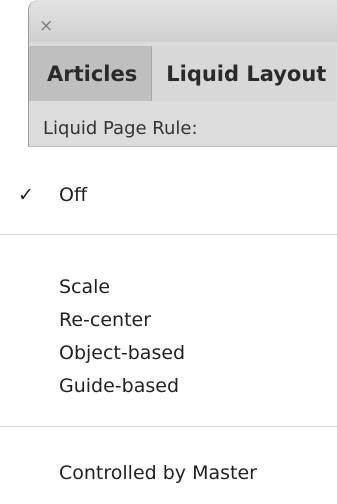  What do you see at coordinates (168, 287) in the screenshot?
I see `menu-item-scale: Scale` at bounding box center [168, 287].